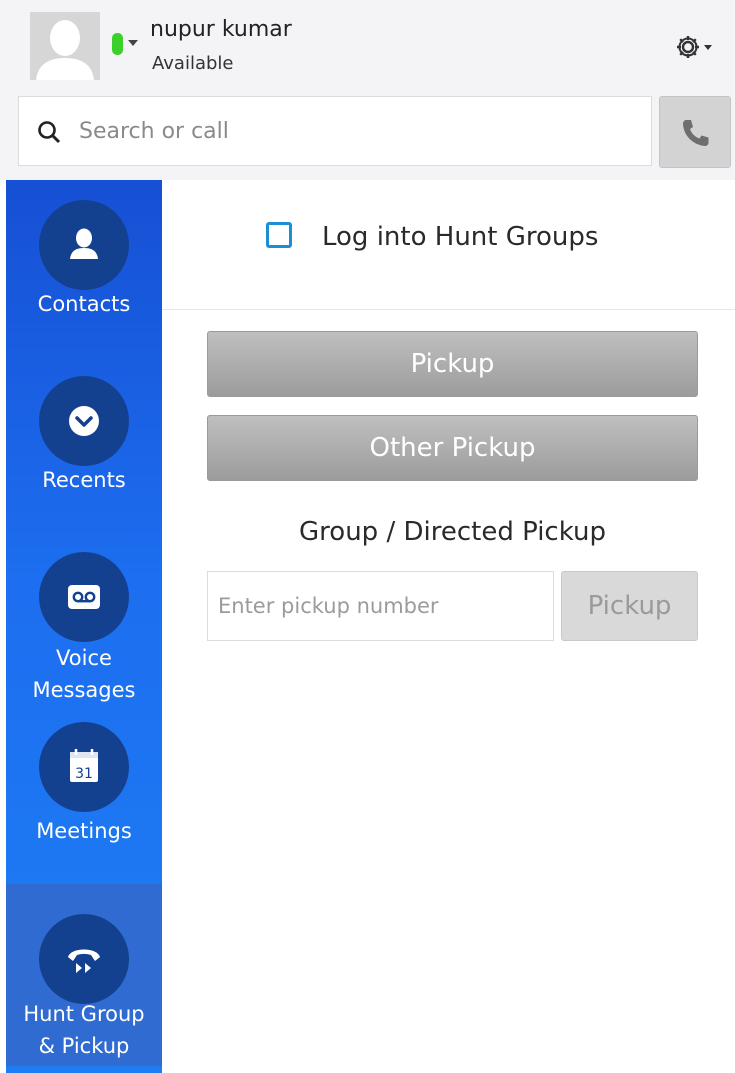 The image size is (735, 1073). I want to click on voicemail-icon, so click(84, 597).